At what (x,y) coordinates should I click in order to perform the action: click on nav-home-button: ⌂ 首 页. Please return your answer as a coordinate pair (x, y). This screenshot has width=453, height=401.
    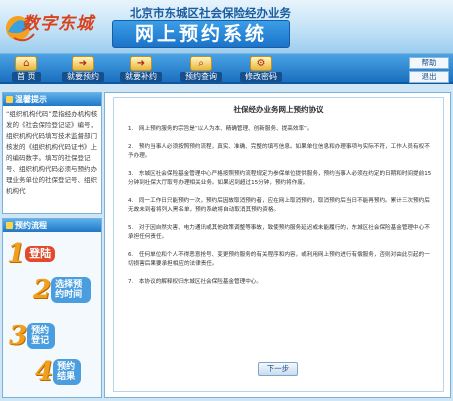
    Looking at the image, I should click on (26, 69).